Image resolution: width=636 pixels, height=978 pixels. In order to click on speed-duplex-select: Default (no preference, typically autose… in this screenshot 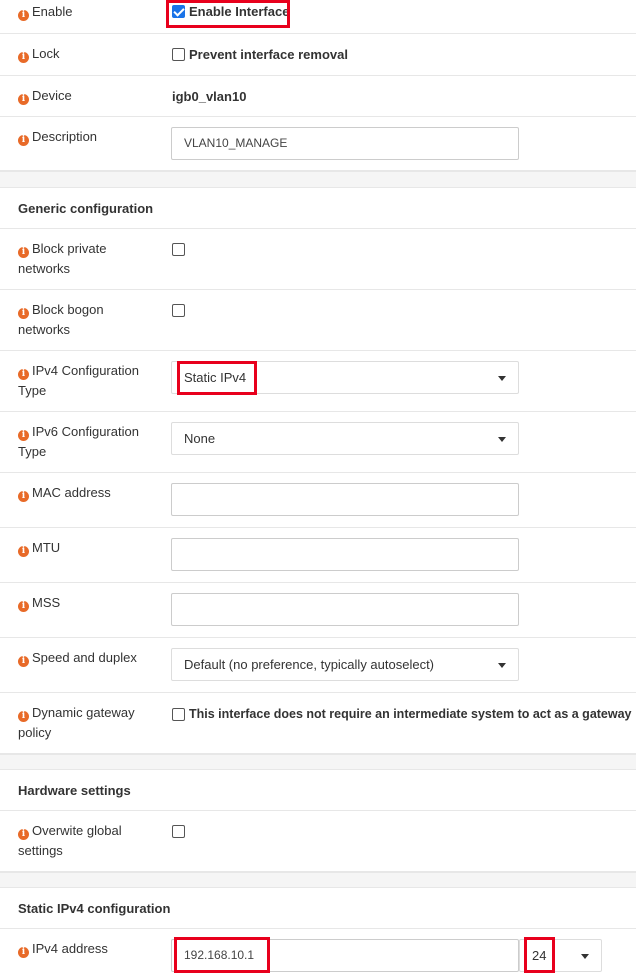, I will do `click(345, 664)`.